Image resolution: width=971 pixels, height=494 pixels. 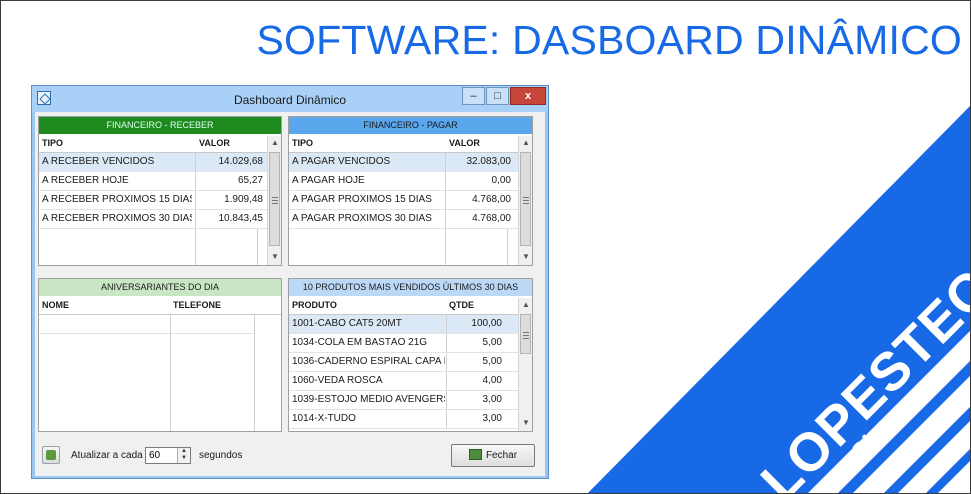 What do you see at coordinates (918, 445) in the screenshot?
I see `brand-phone: (17)3361-2500` at bounding box center [918, 445].